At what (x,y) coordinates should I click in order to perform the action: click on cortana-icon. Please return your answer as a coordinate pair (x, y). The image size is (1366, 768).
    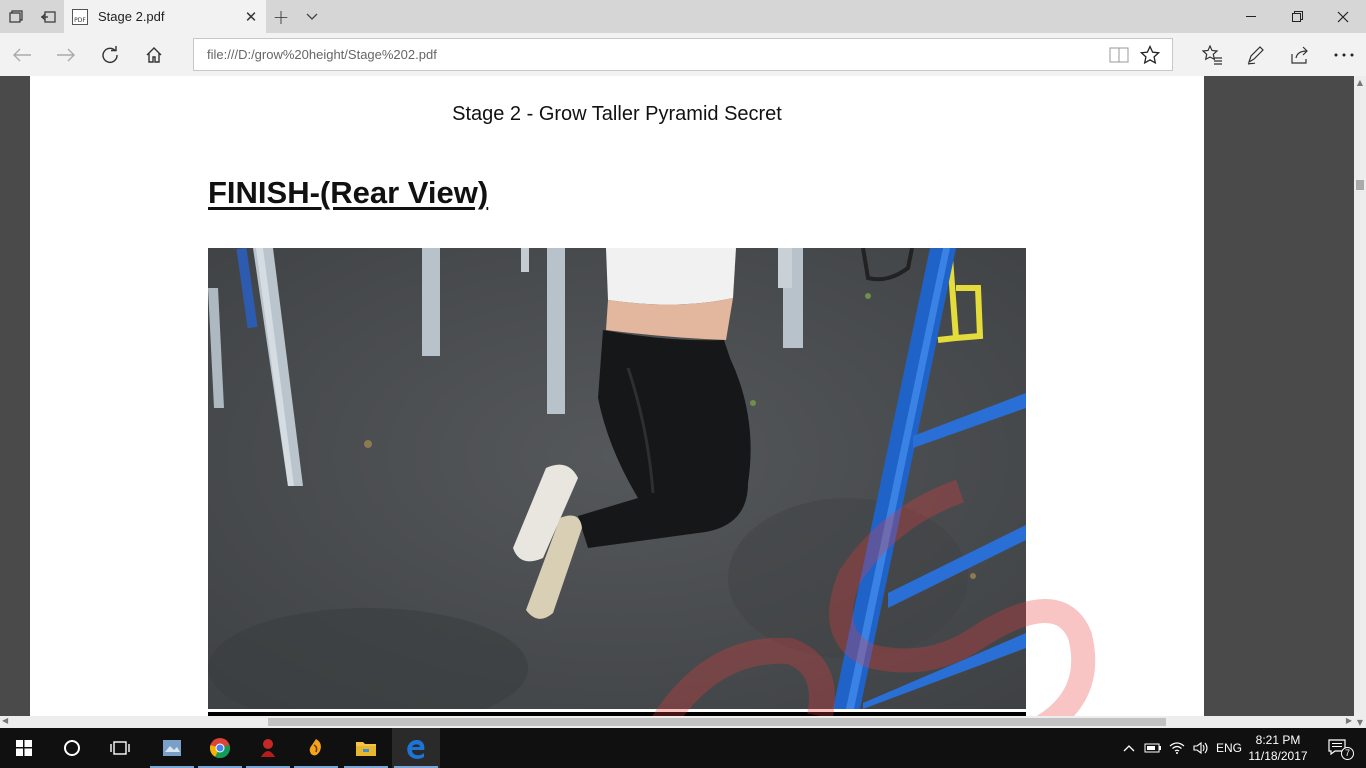
    Looking at the image, I should click on (72, 748).